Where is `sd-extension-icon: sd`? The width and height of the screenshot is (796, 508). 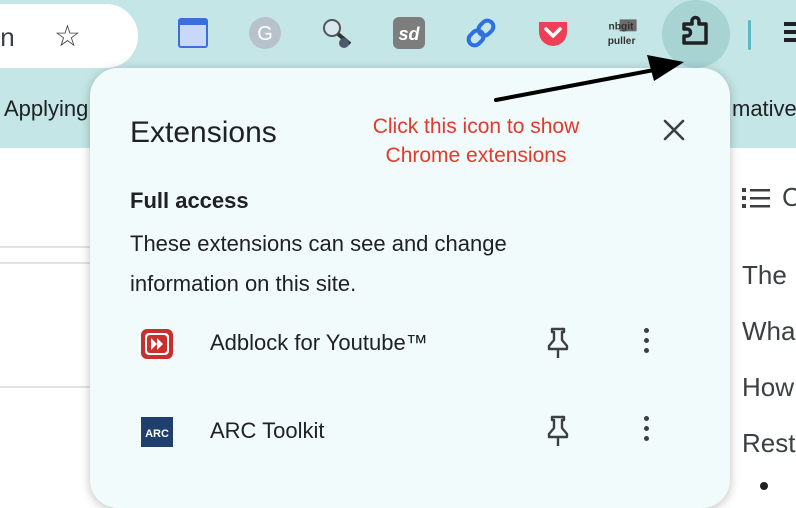 sd-extension-icon: sd is located at coordinates (409, 33).